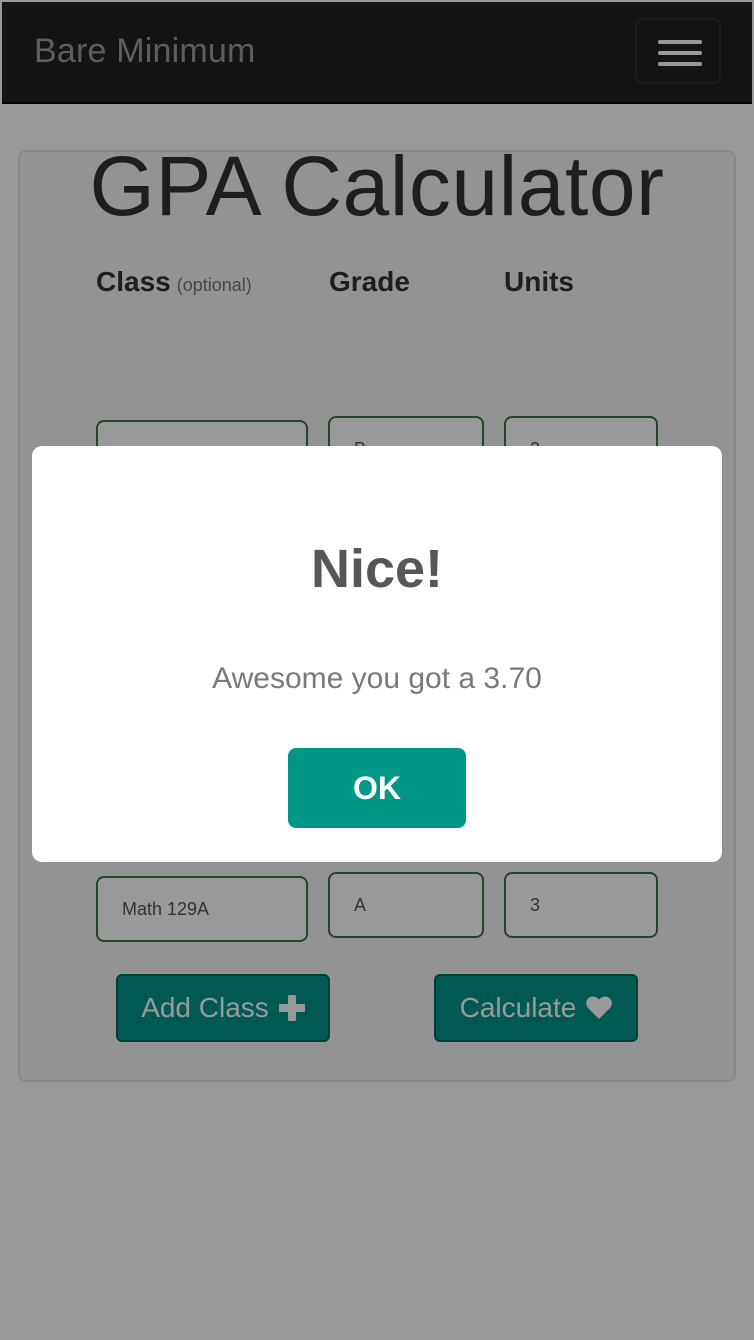 This screenshot has height=1340, width=754. Describe the element at coordinates (377, 678) in the screenshot. I see `alert-message: Awesome you got a 3.70` at that location.